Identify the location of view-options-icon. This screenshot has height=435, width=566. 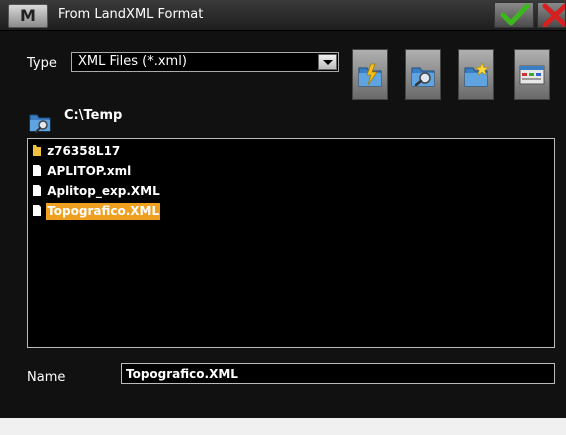
(532, 75).